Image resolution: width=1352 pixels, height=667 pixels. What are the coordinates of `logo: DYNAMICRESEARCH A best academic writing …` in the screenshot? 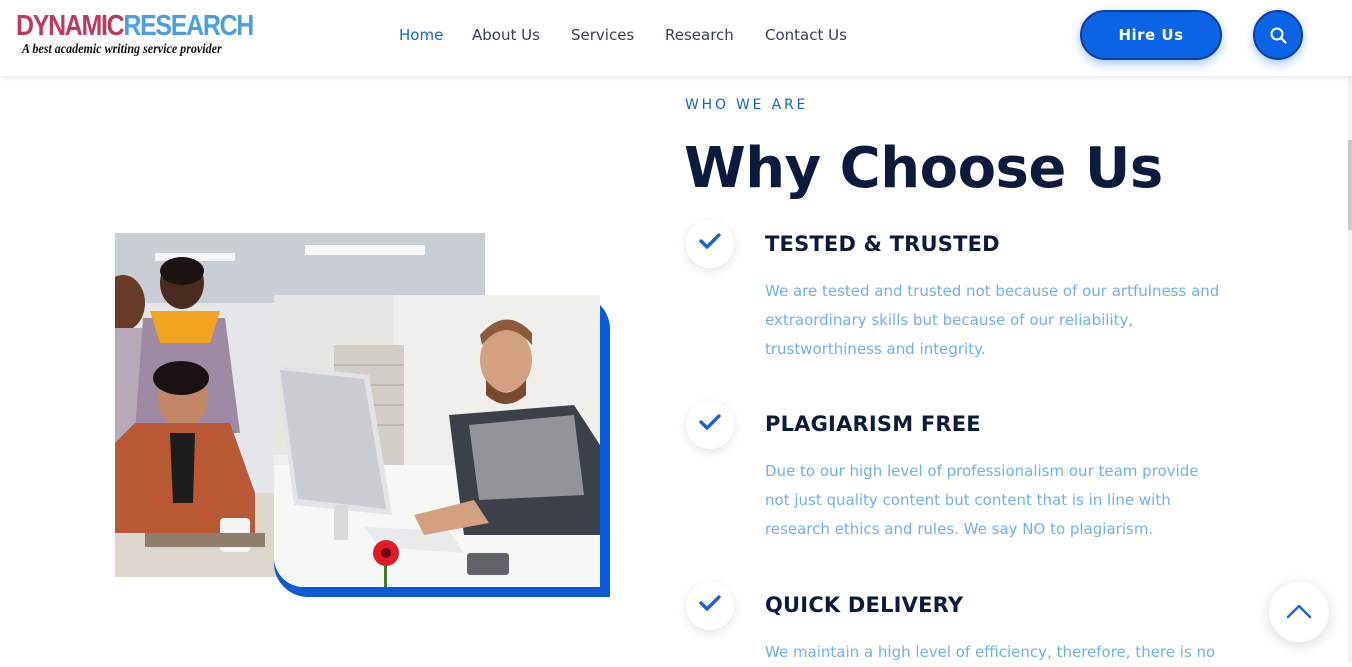 It's located at (135, 36).